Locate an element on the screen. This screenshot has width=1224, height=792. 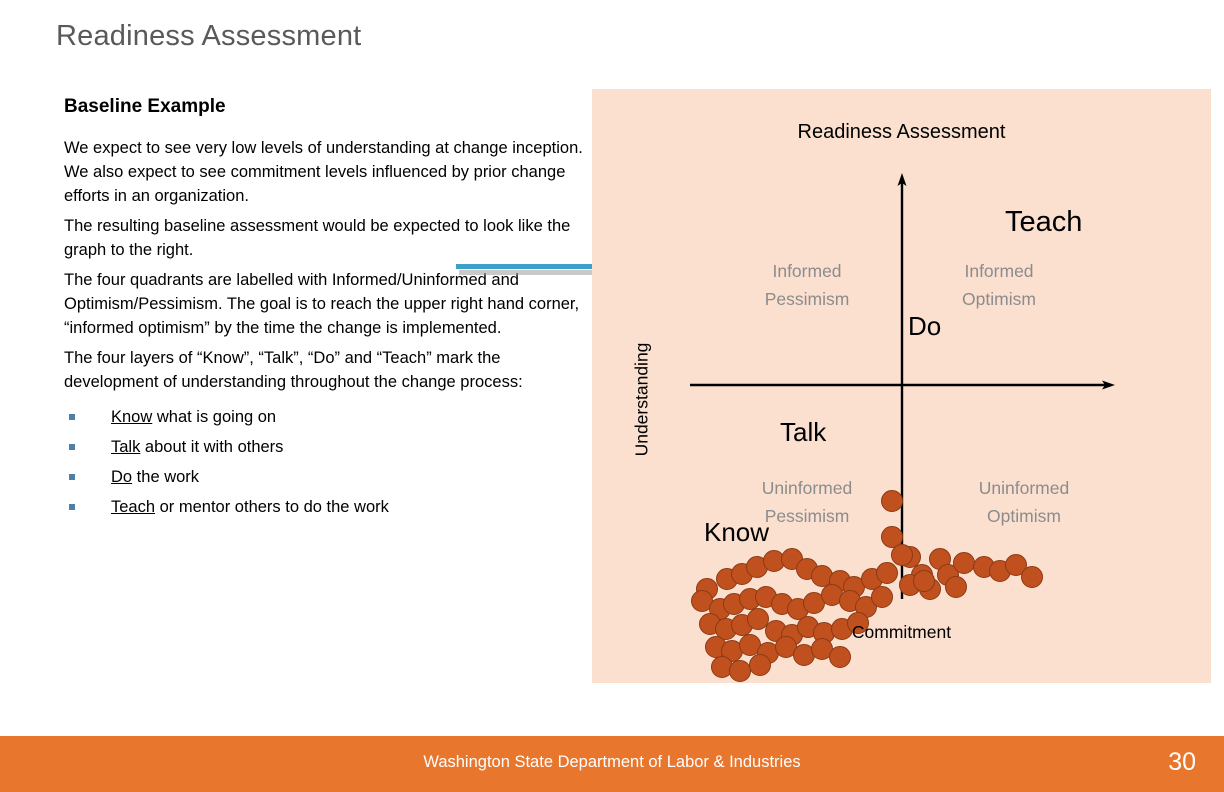
bullet-rest-text: about it with others is located at coordinates (212, 447).